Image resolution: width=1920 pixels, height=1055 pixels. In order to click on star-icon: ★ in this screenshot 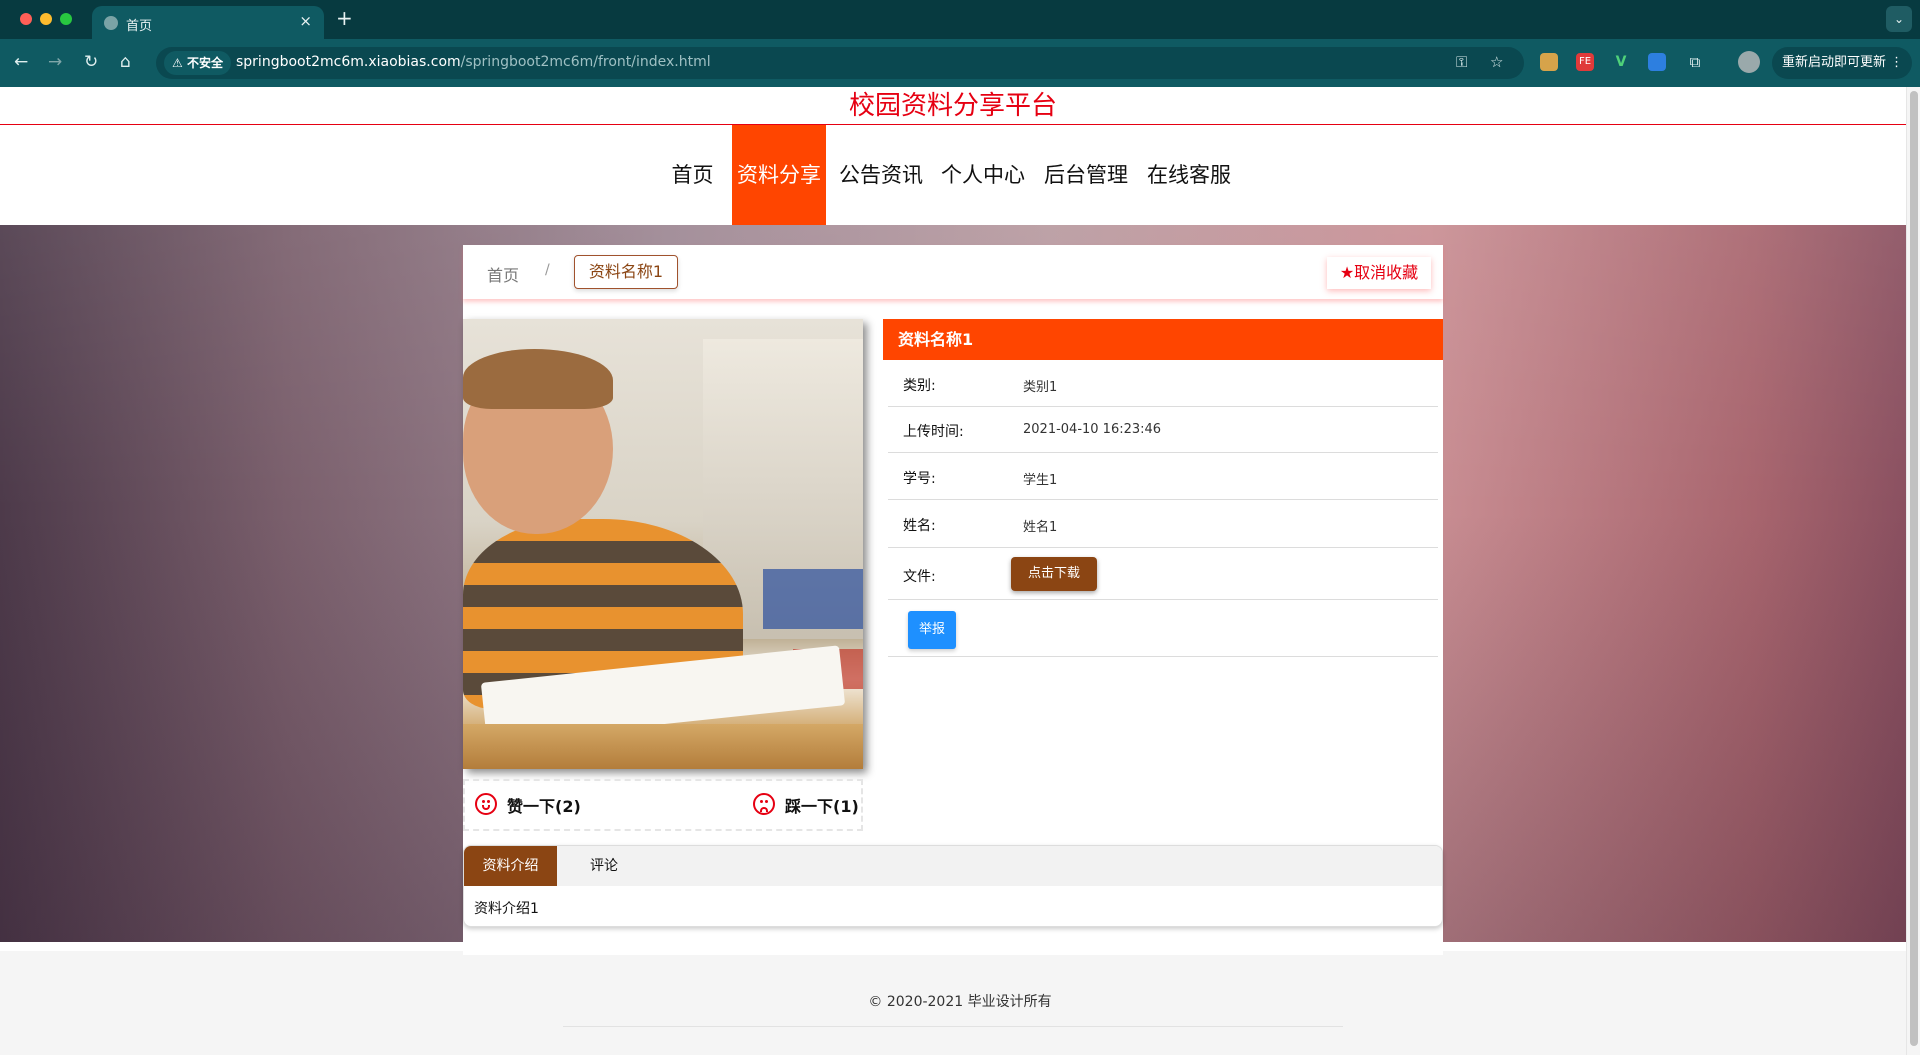, I will do `click(1347, 272)`.